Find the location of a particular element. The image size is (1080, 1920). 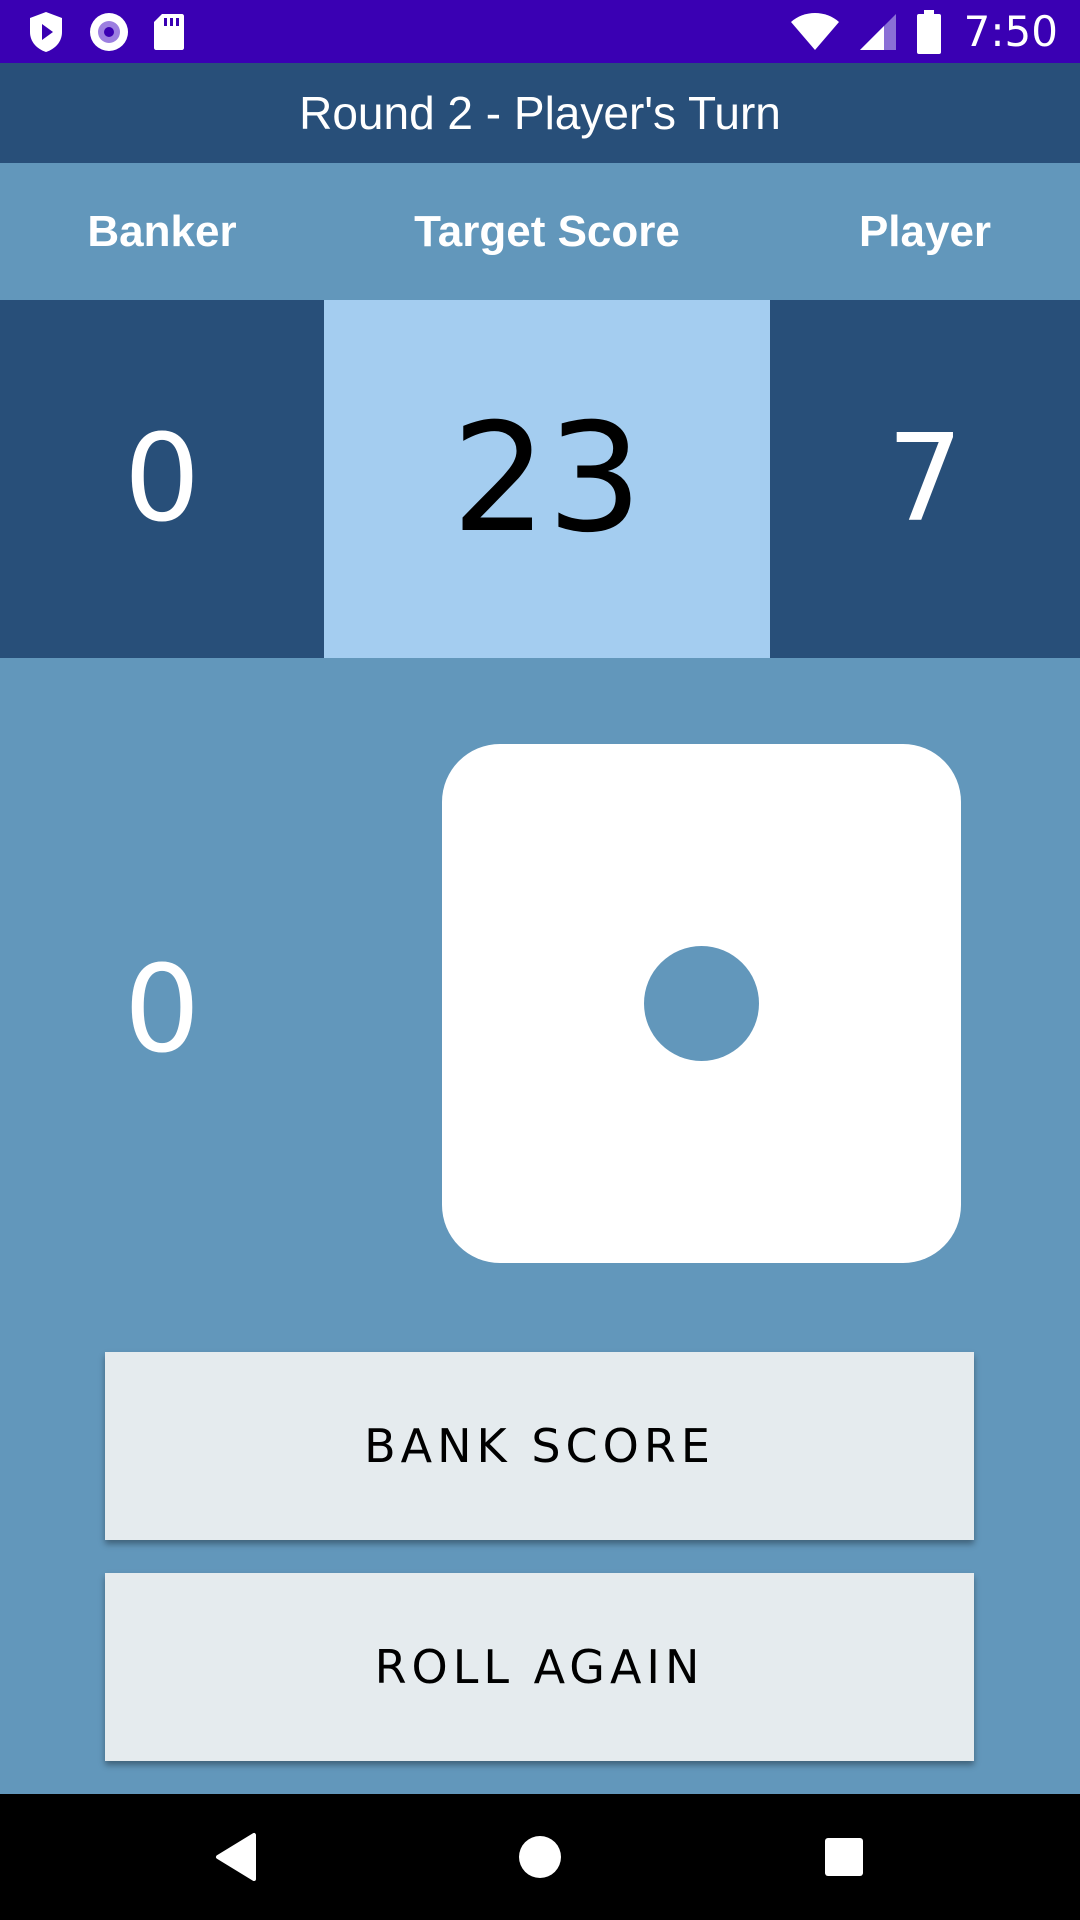

bank-score-button: BANK SCORE is located at coordinates (539, 1446).